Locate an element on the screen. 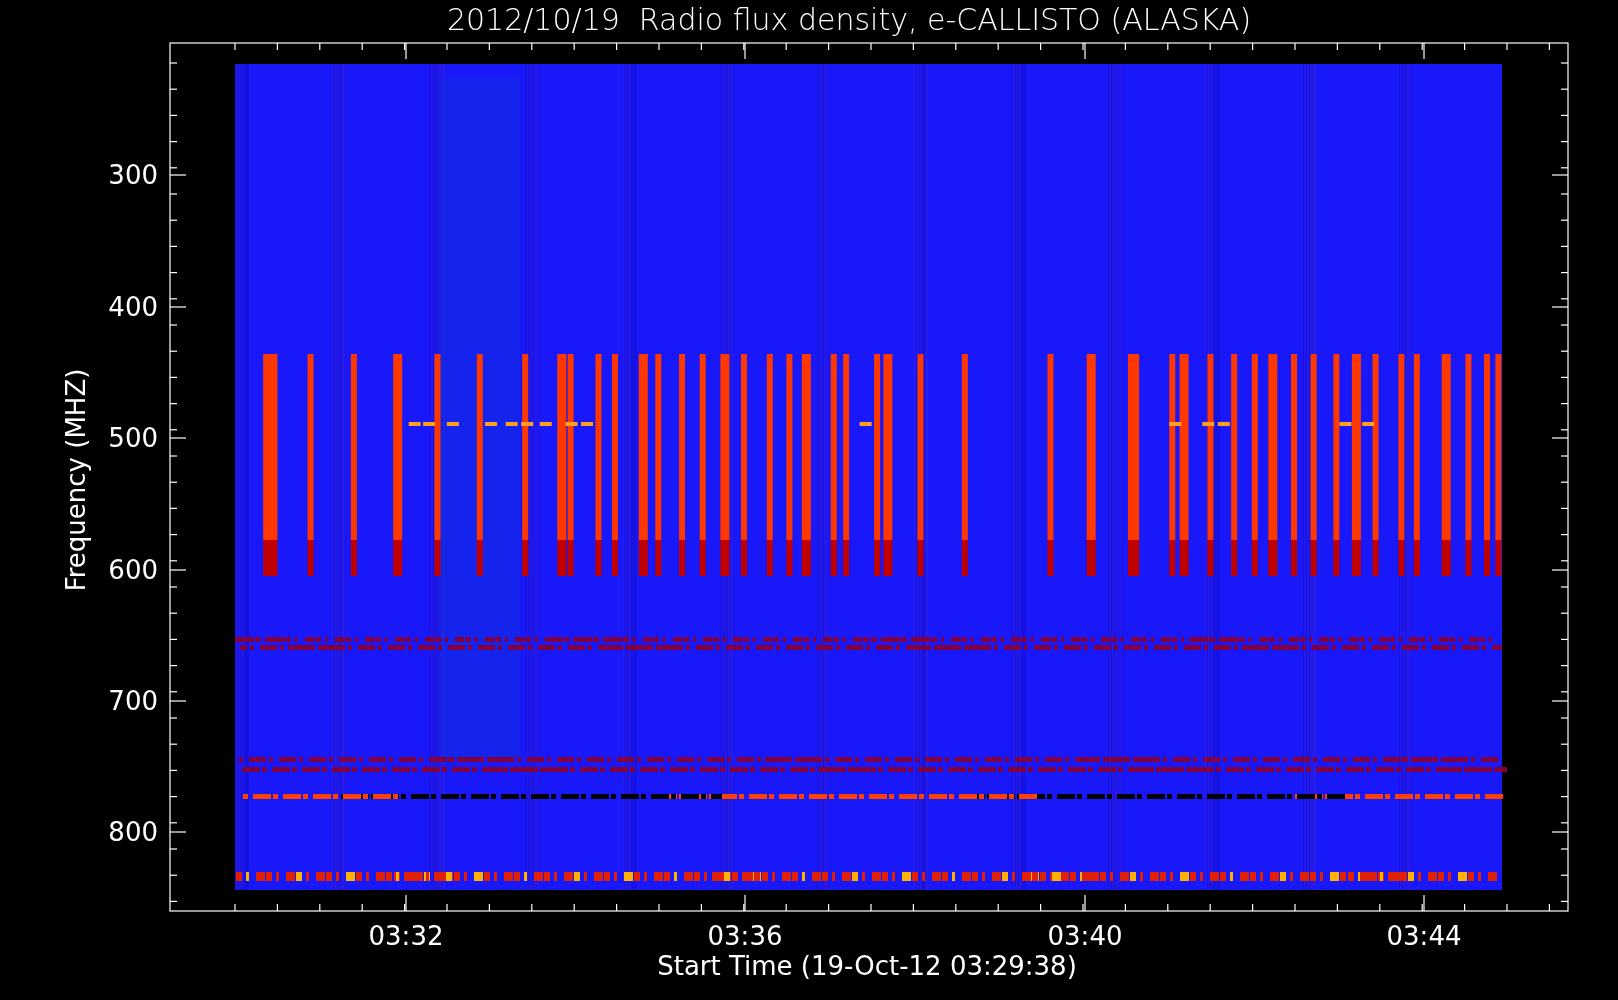 This screenshot has height=1000, width=1618. y-axis-label: Frequency (MHZ) is located at coordinates (76, 480).